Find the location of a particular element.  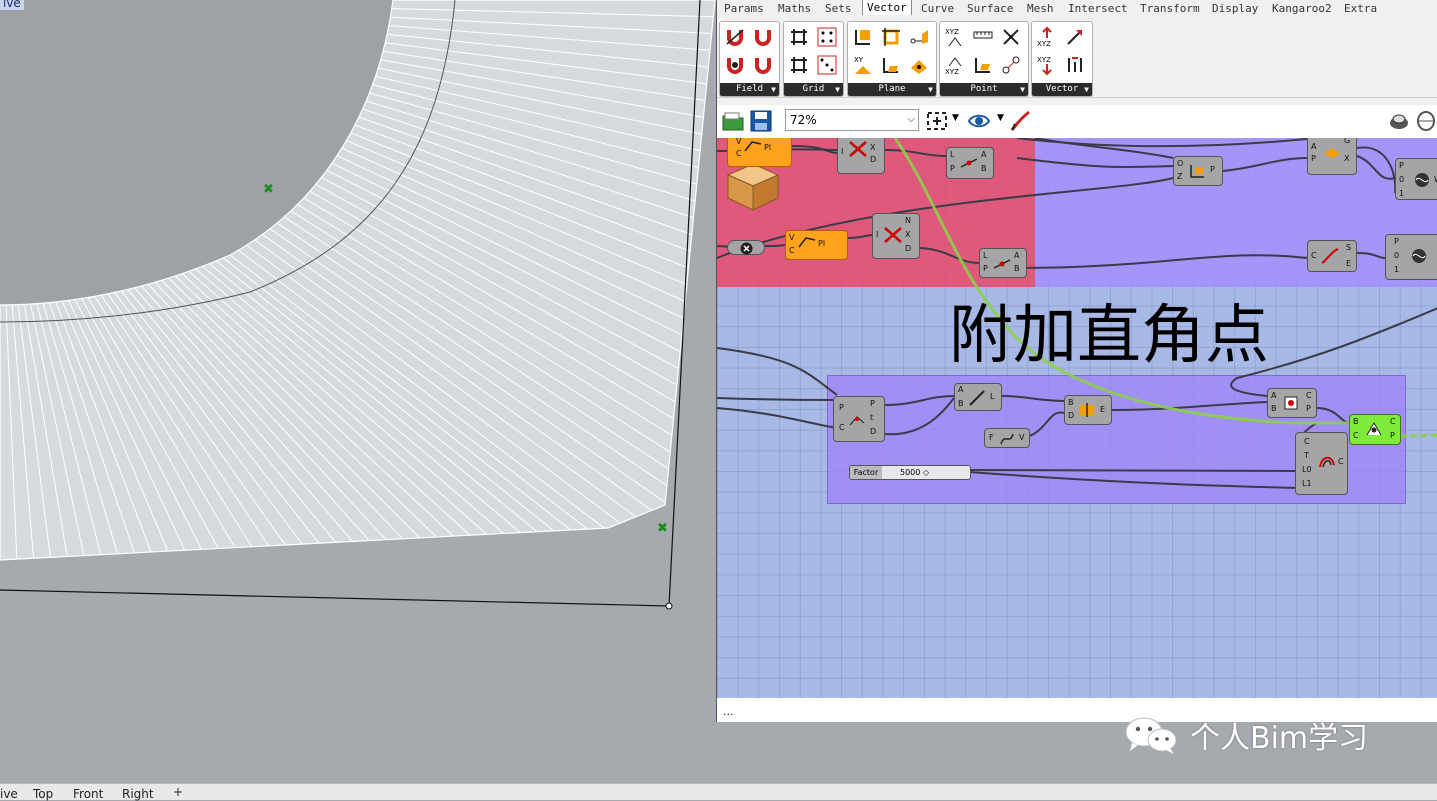

curve-endpoints-icon is located at coordinates (1330, 256).